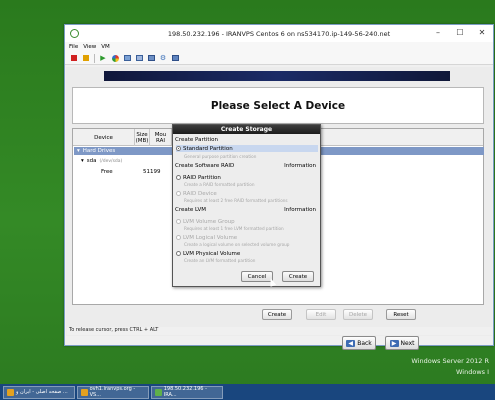  What do you see at coordinates (175, 58) in the screenshot?
I see `console-icon` at bounding box center [175, 58].